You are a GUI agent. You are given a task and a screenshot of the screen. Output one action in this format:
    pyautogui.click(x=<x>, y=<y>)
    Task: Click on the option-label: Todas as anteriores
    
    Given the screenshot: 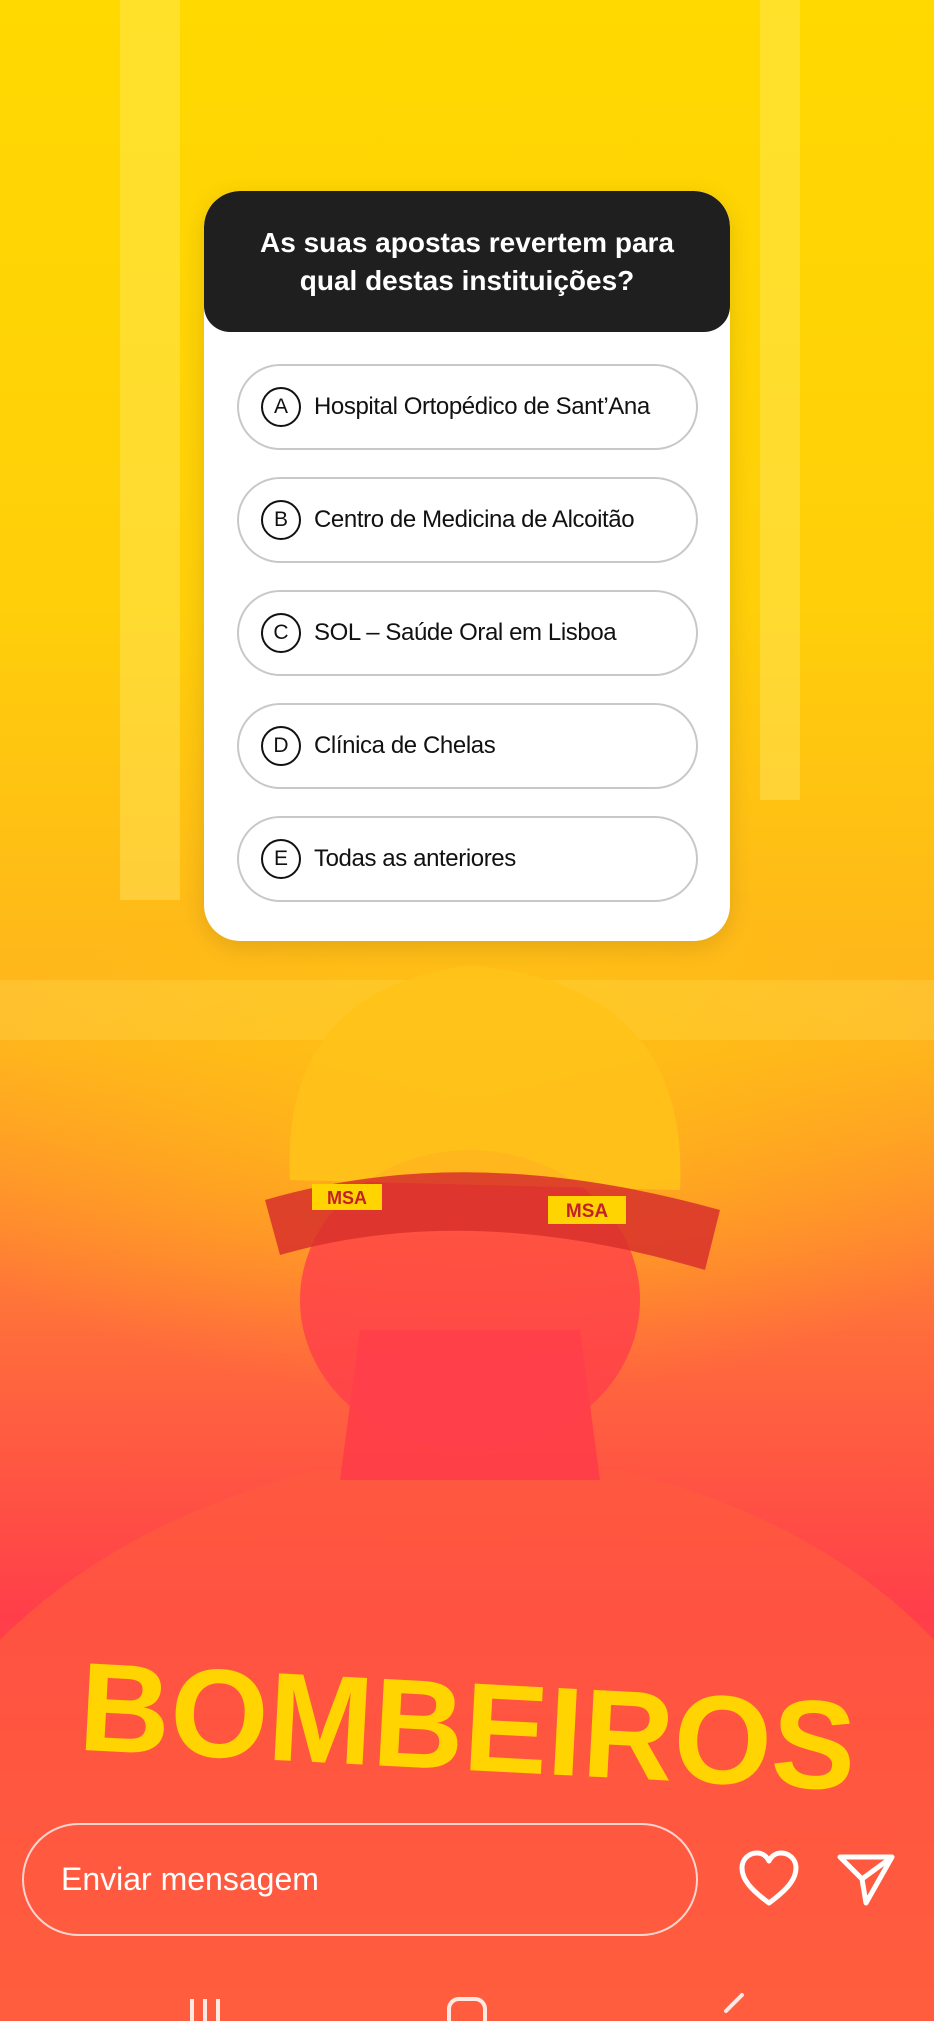 What is the action you would take?
    pyautogui.click(x=415, y=858)
    